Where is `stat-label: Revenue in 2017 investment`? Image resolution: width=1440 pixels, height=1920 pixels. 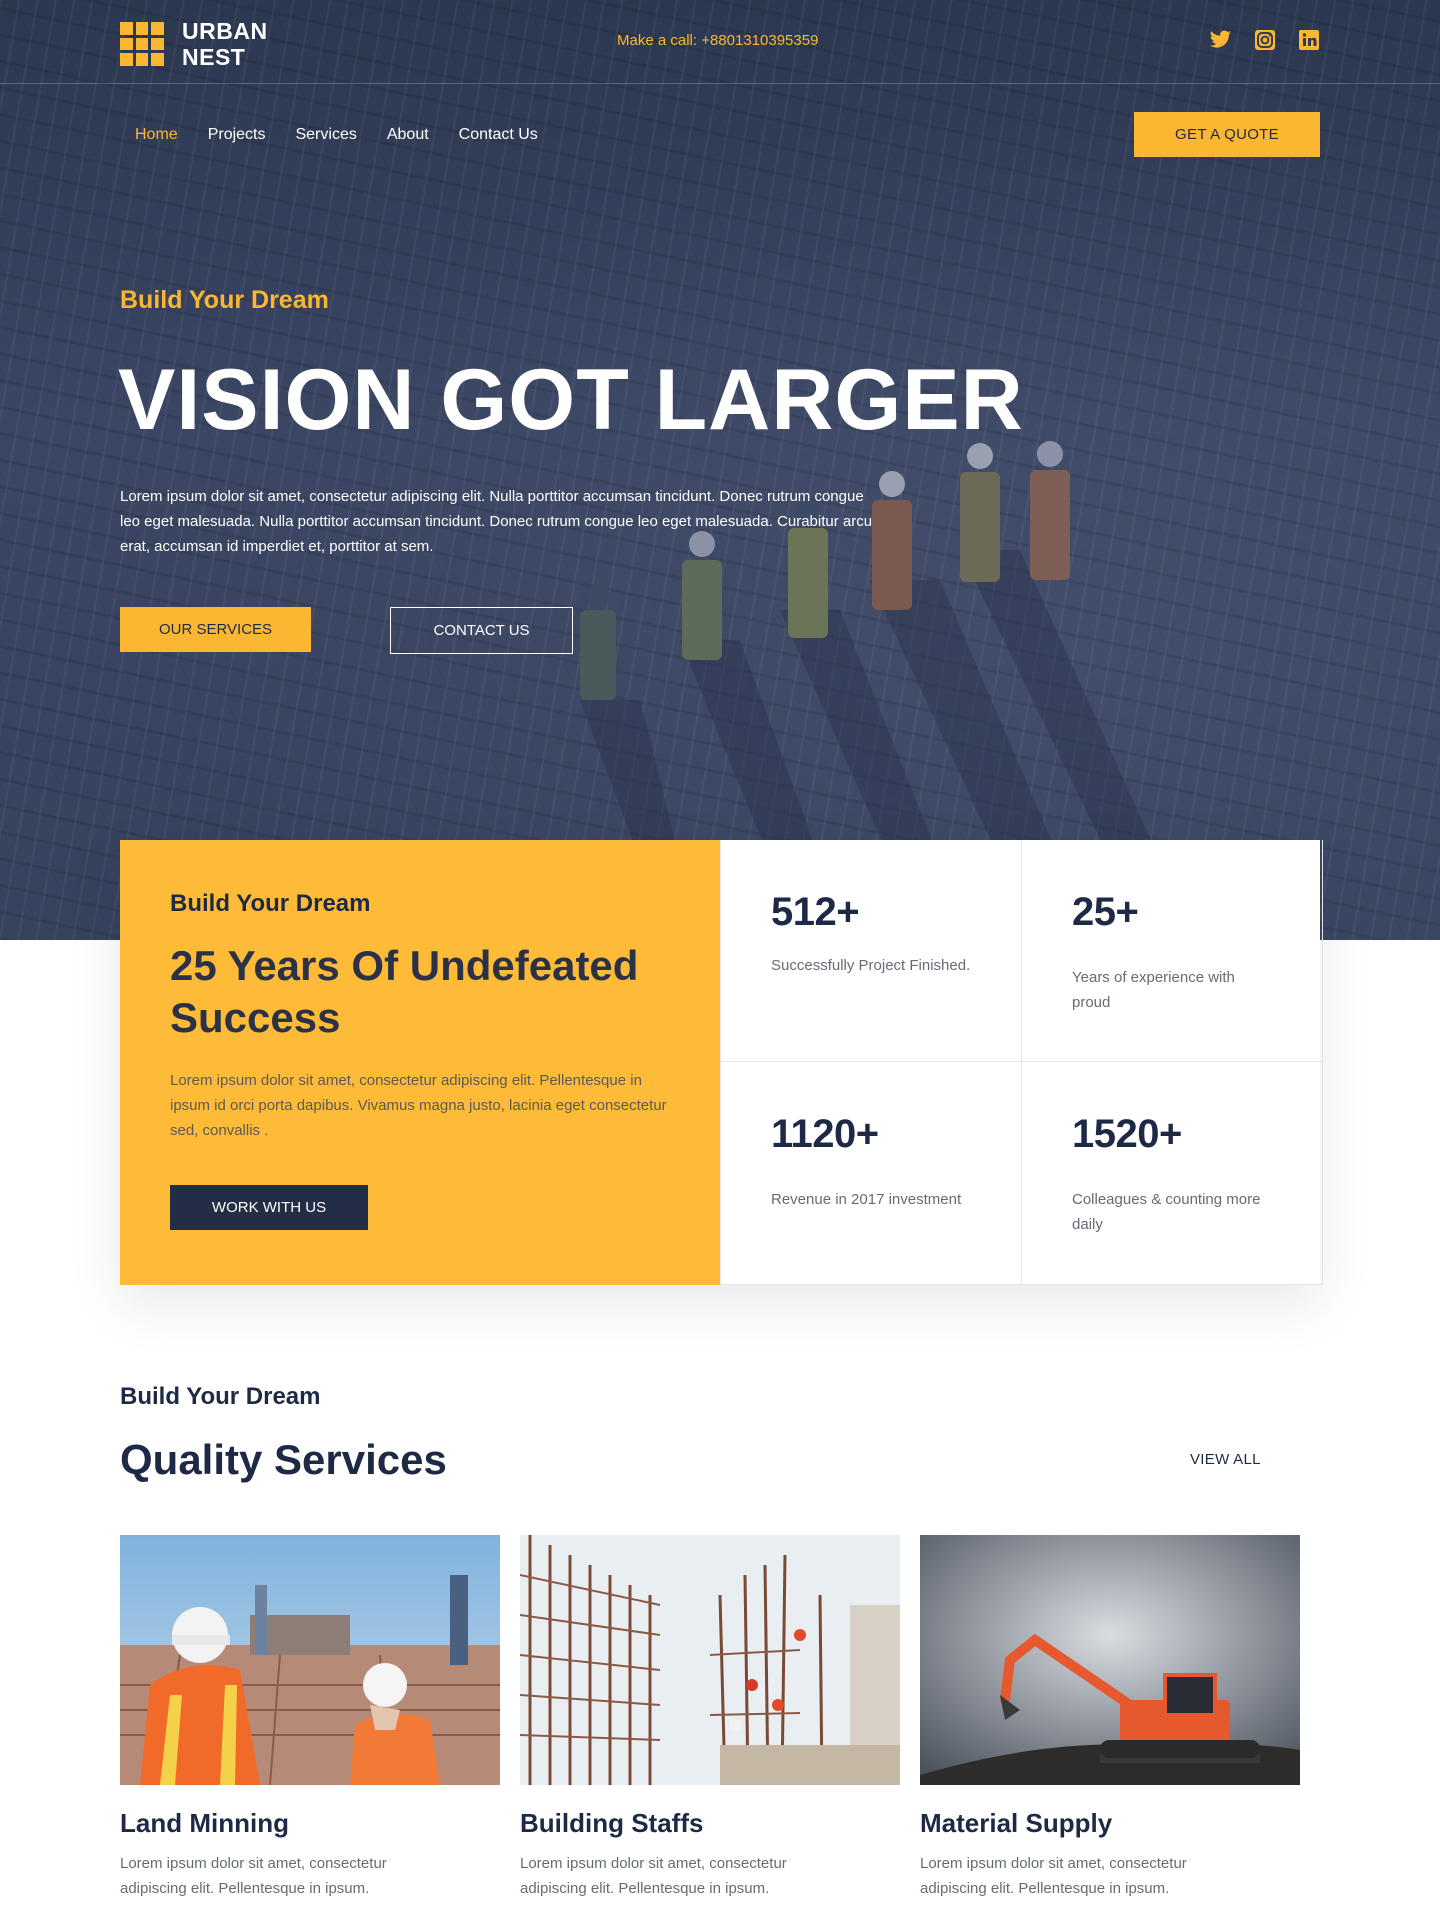 stat-label: Revenue in 2017 investment is located at coordinates (866, 1199).